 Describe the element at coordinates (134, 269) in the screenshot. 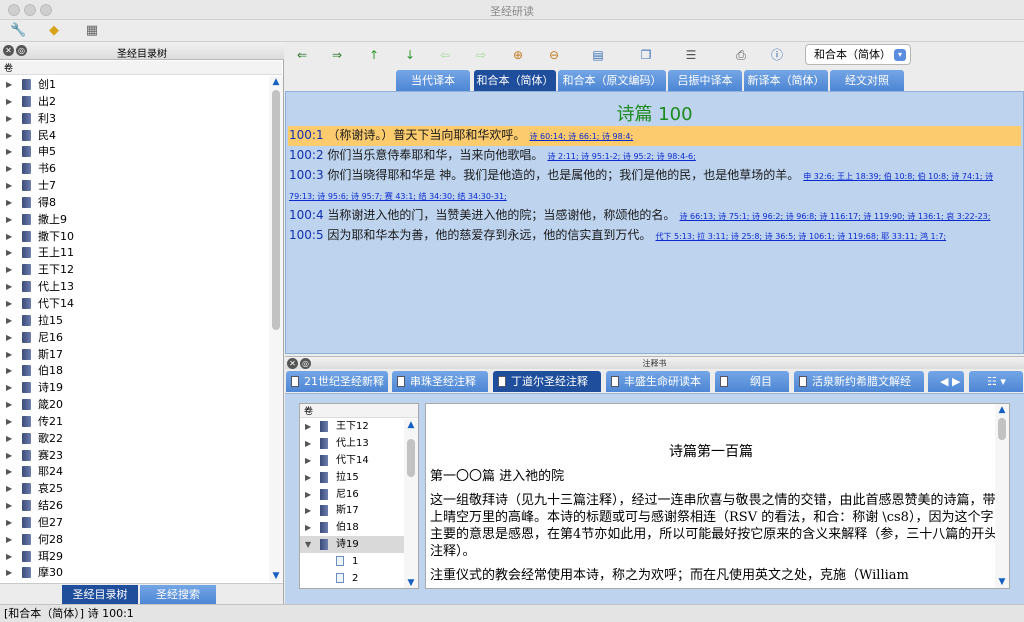

I see `book-row: ▶ 王下12` at that location.